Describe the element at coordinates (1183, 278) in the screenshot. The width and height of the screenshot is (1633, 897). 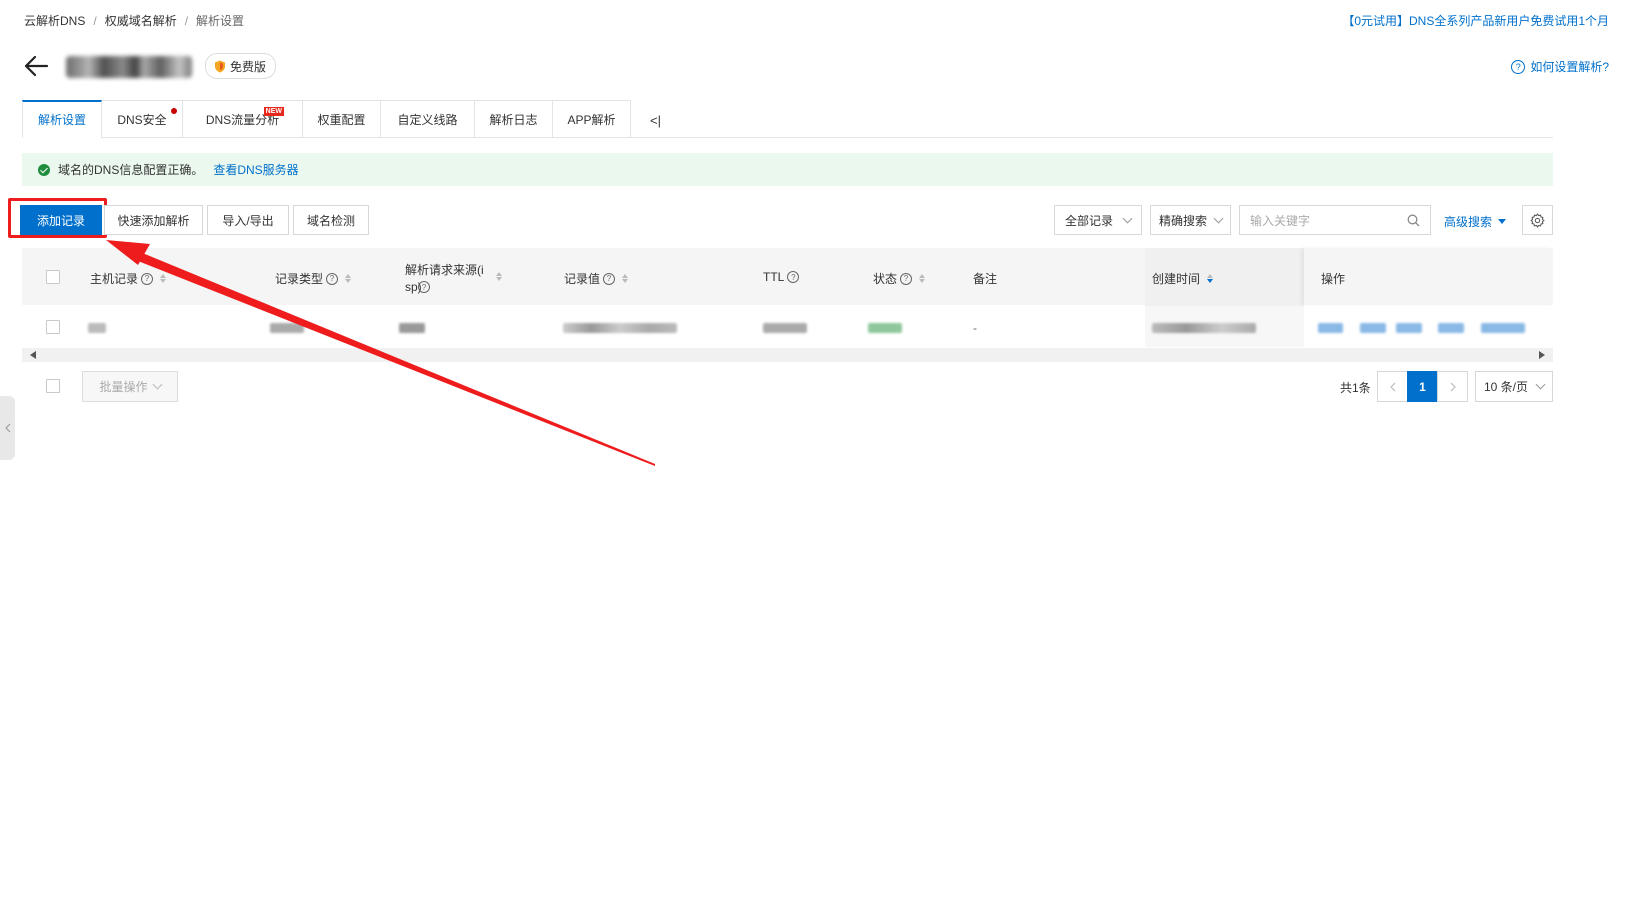
I see `col-created-time: 创建时间` at that location.